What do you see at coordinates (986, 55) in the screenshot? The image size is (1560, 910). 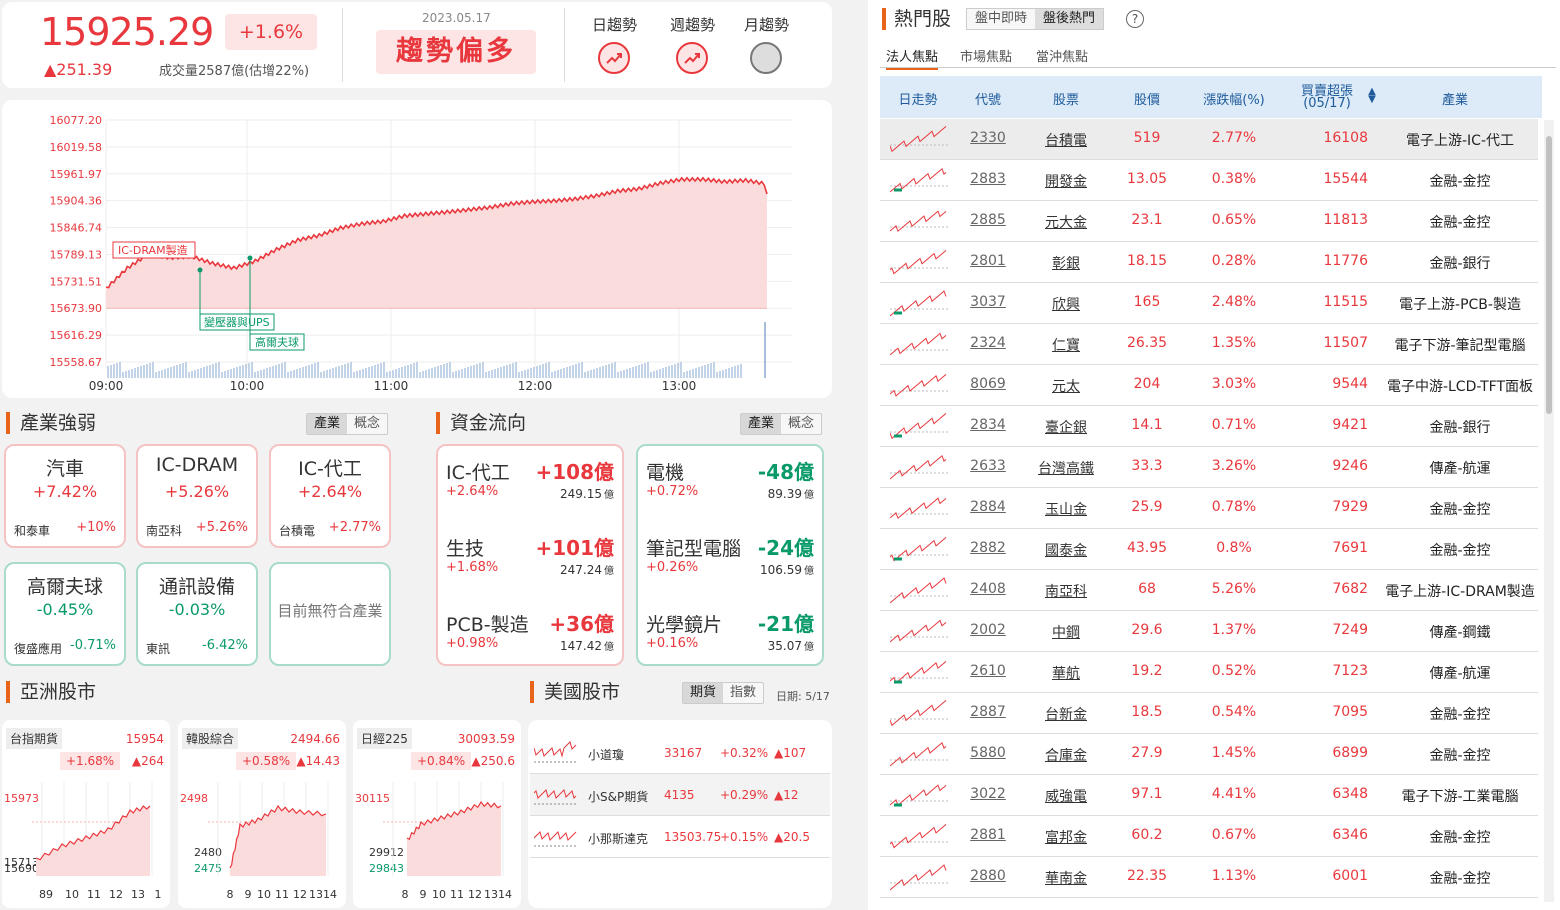 I see `tab-market: 市場焦點` at bounding box center [986, 55].